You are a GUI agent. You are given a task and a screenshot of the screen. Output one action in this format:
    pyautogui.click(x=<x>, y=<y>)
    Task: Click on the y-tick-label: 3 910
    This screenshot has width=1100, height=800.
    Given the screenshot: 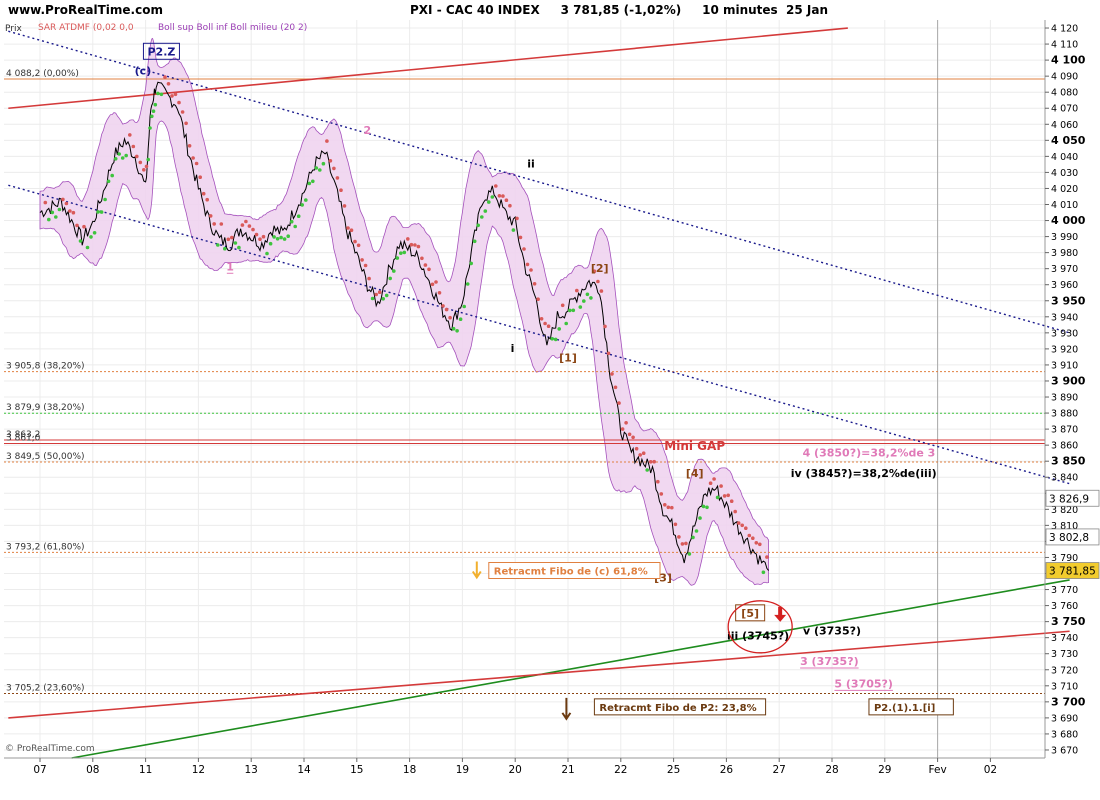 What is the action you would take?
    pyautogui.click(x=1064, y=365)
    